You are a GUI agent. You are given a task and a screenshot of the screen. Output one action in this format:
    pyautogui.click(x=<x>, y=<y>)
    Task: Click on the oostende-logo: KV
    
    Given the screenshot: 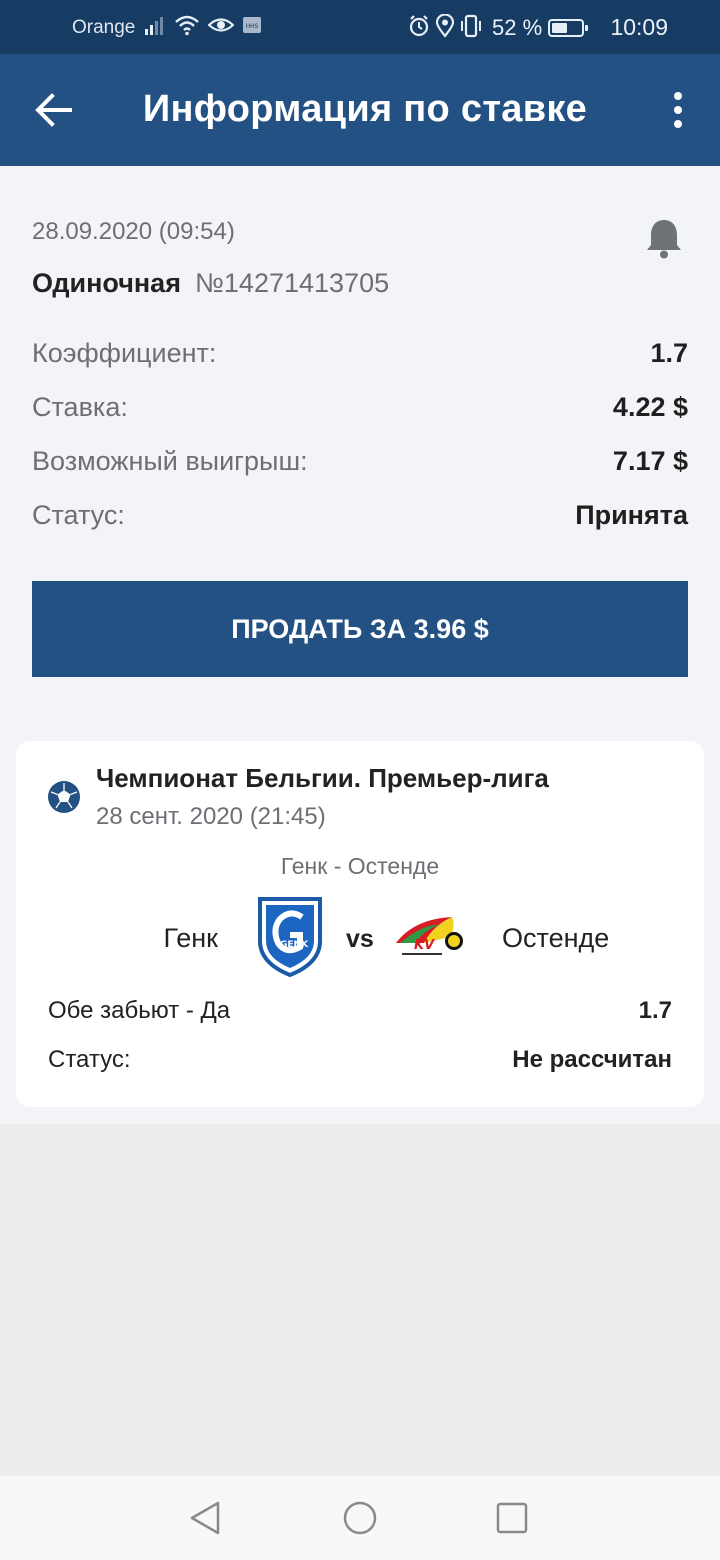 What is the action you would take?
    pyautogui.click(x=429, y=936)
    